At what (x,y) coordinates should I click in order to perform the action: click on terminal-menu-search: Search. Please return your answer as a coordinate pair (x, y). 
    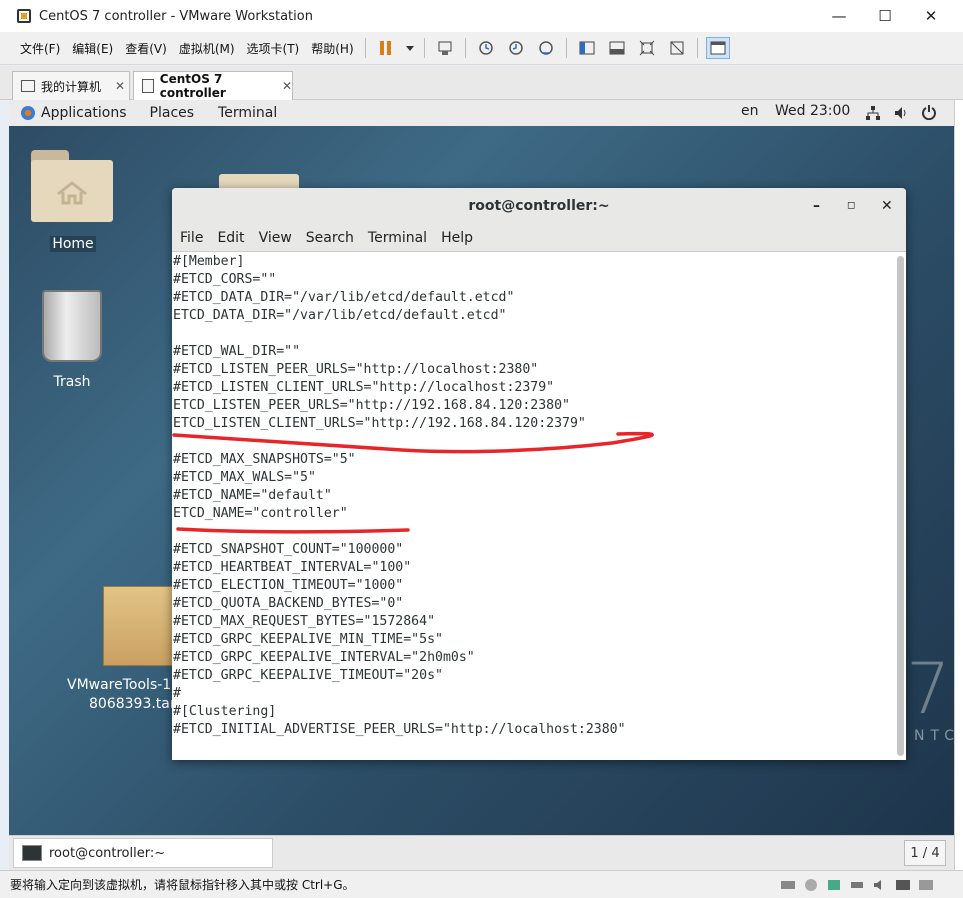
    Looking at the image, I should click on (330, 238).